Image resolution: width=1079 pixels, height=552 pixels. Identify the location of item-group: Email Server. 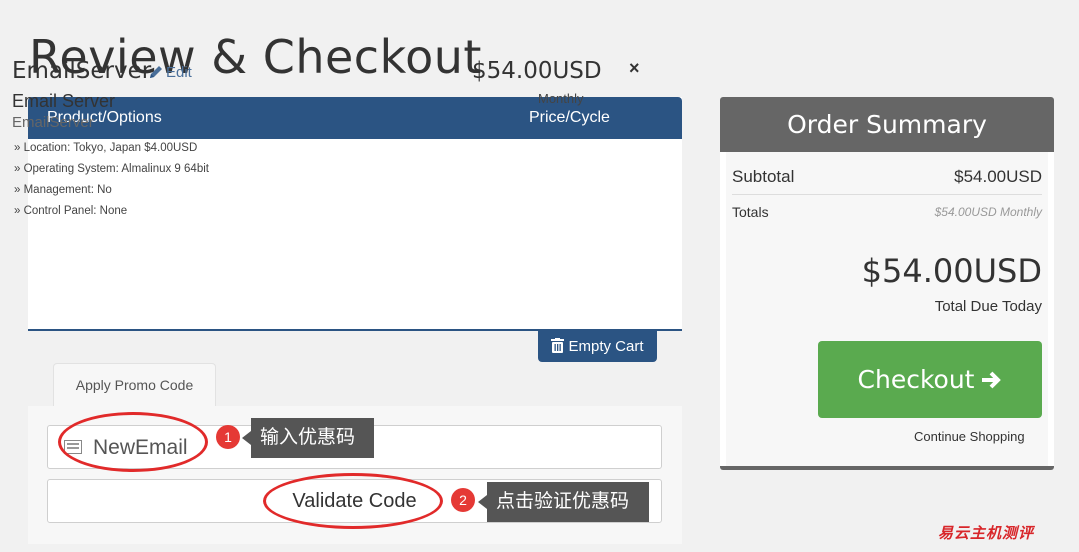
(64, 101).